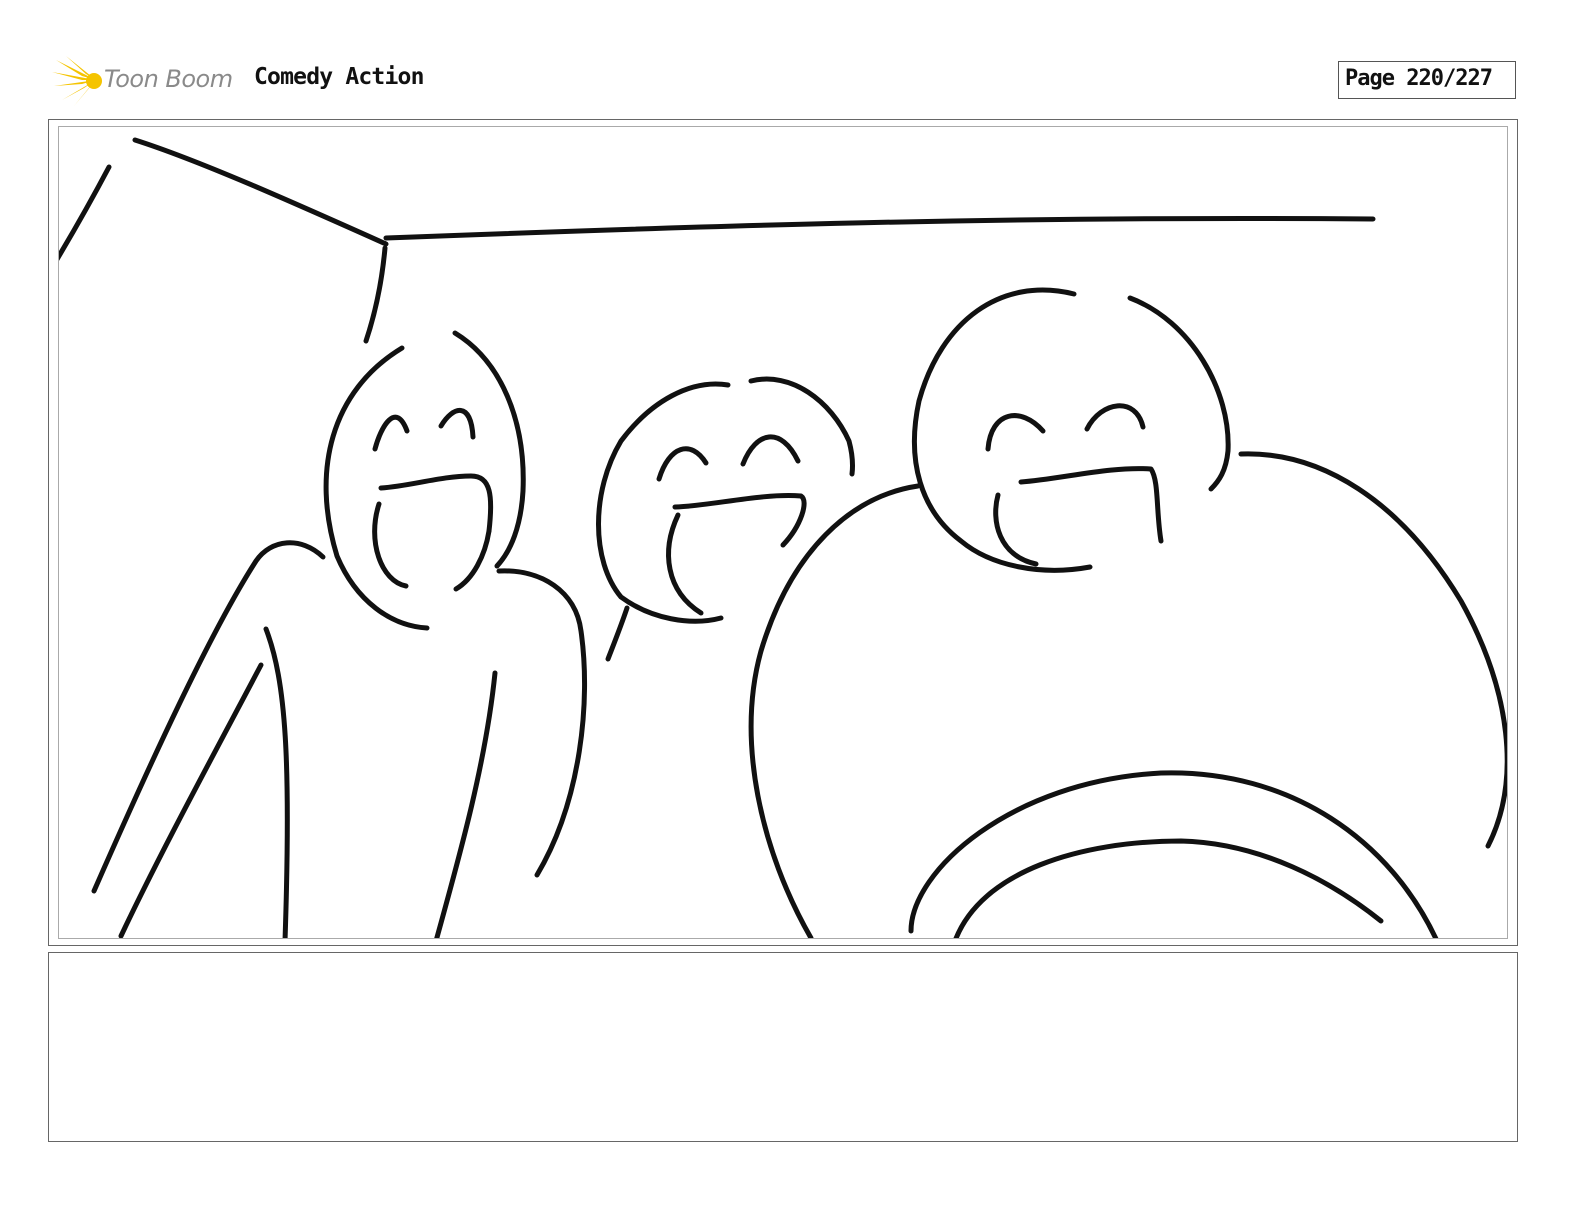 This screenshot has width=1584, height=1224. Describe the element at coordinates (1419, 78) in the screenshot. I see `page-label: Page 220/227` at that location.